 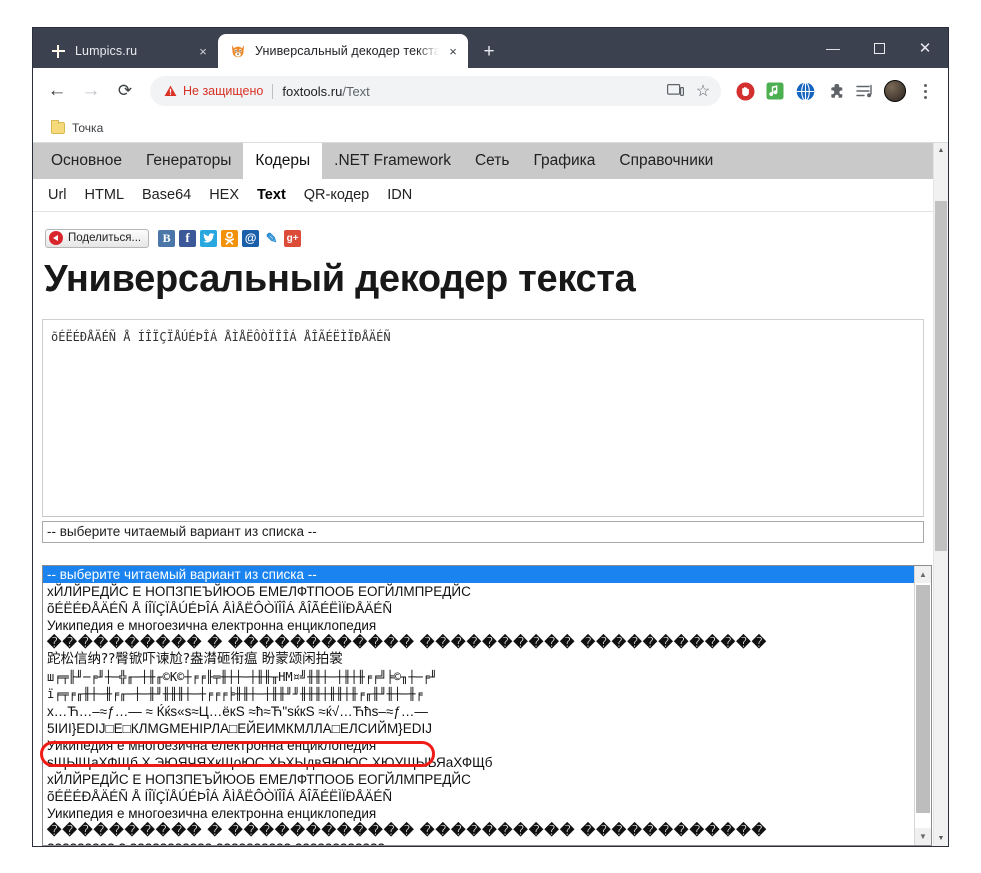 I want to click on minimize-button: —, so click(x=833, y=48).